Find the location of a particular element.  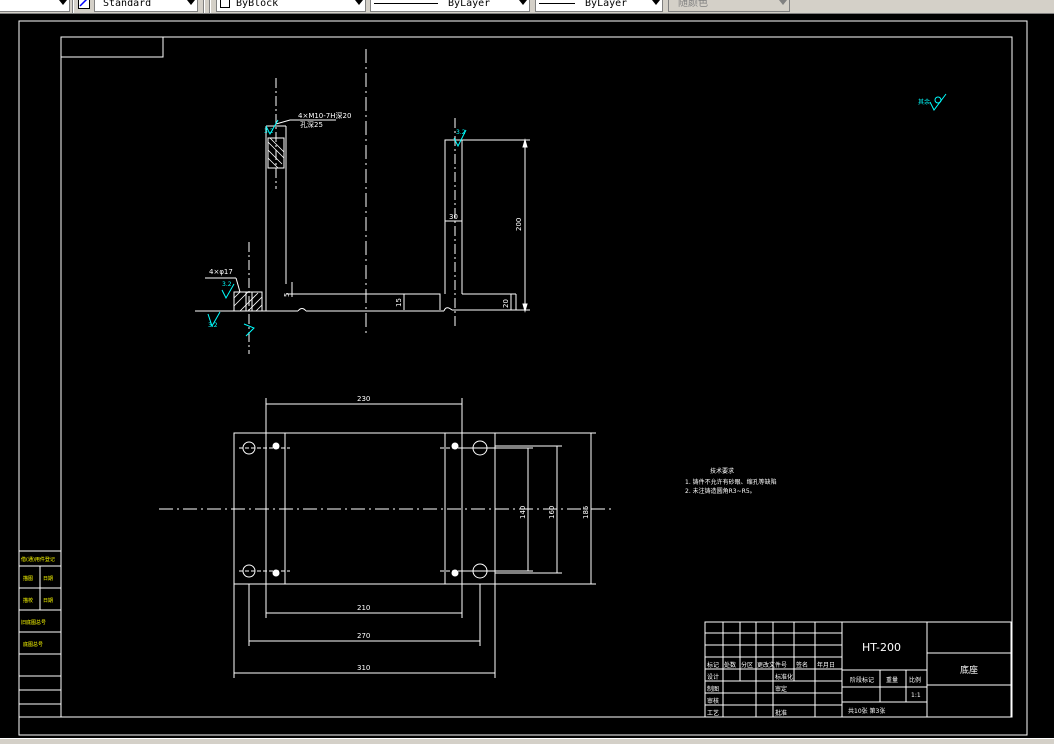

dim-15: 15 is located at coordinates (399, 302).